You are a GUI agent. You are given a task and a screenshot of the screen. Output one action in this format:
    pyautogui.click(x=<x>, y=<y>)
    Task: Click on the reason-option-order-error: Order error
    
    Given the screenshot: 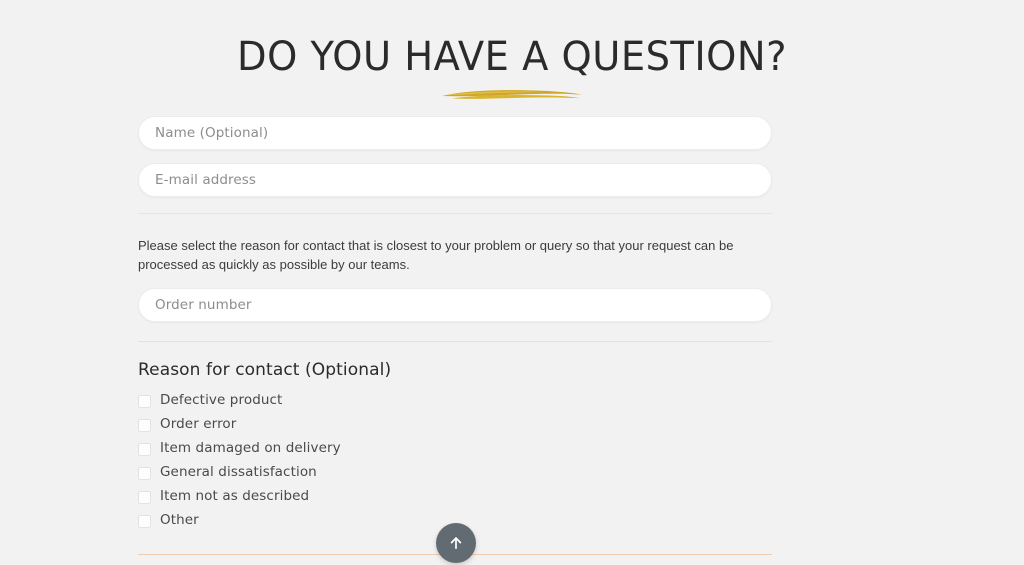 What is the action you would take?
    pyautogui.click(x=388, y=425)
    